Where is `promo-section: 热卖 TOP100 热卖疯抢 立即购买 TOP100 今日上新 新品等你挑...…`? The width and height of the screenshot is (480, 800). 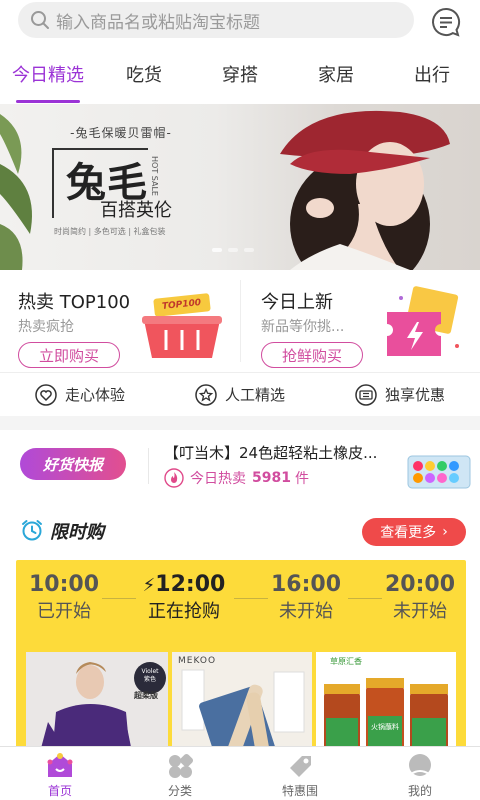
promo-section: 热卖 TOP100 热卖疯抢 立即购买 TOP100 今日上新 新品等你挑...… is located at coordinates (240, 321).